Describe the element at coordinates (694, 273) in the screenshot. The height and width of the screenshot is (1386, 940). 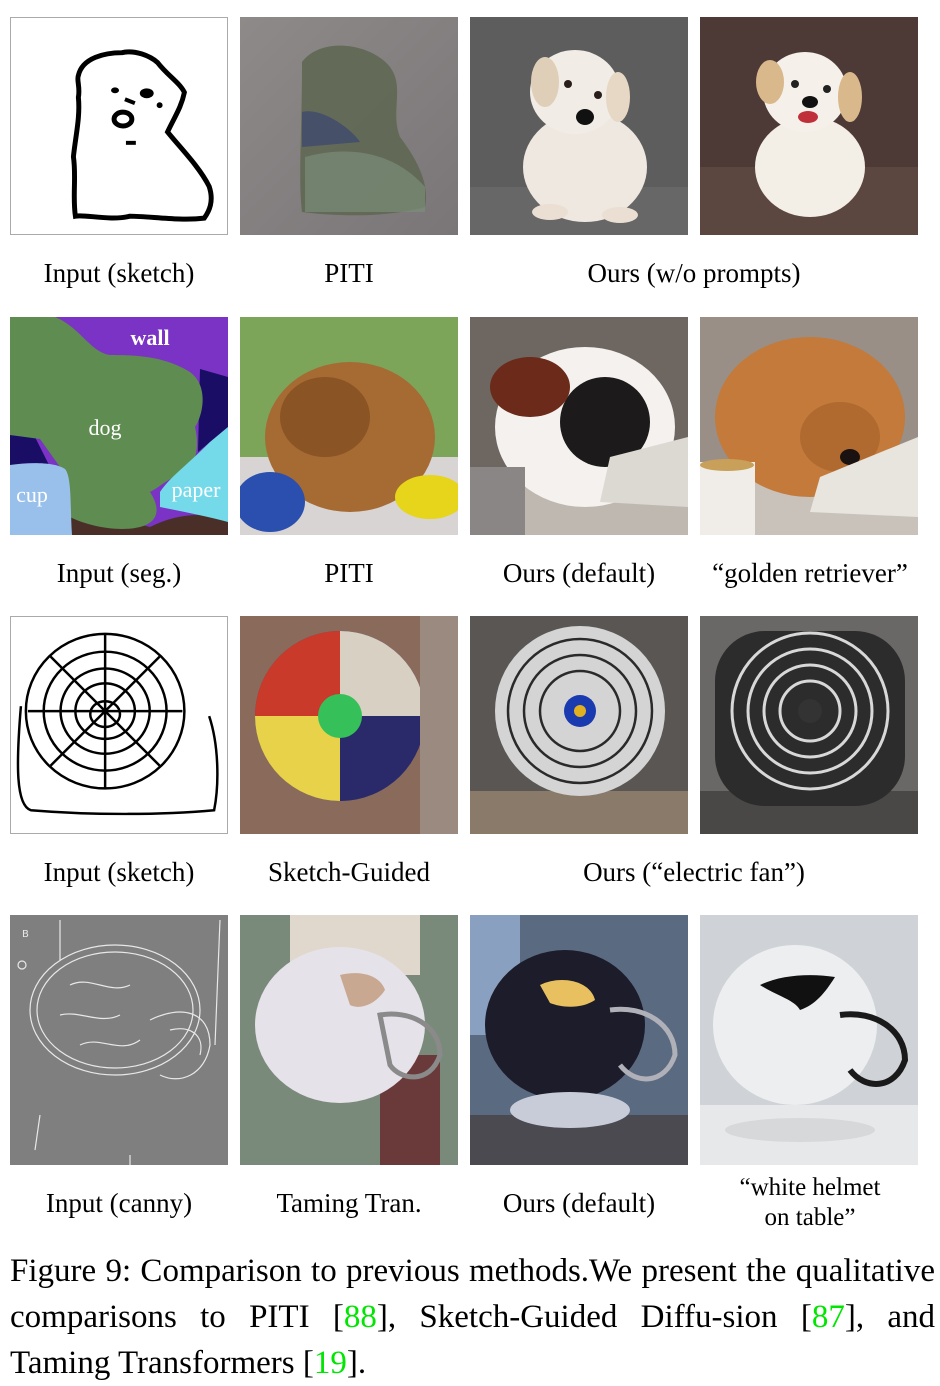
I see `label-ours-wo-prompts: Ours (w/o prompts)` at that location.